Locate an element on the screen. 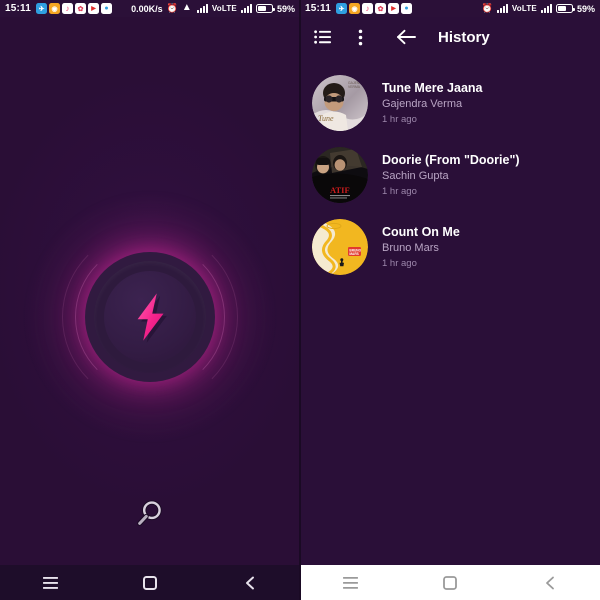 This screenshot has width=600, height=600. more-vert-icon is located at coordinates (360, 37).